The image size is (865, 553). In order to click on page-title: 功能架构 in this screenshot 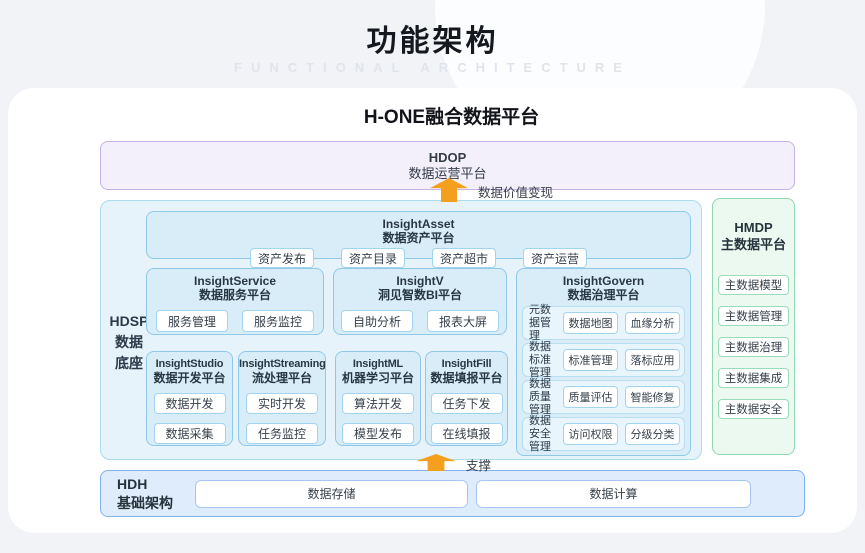, I will do `click(432, 41)`.